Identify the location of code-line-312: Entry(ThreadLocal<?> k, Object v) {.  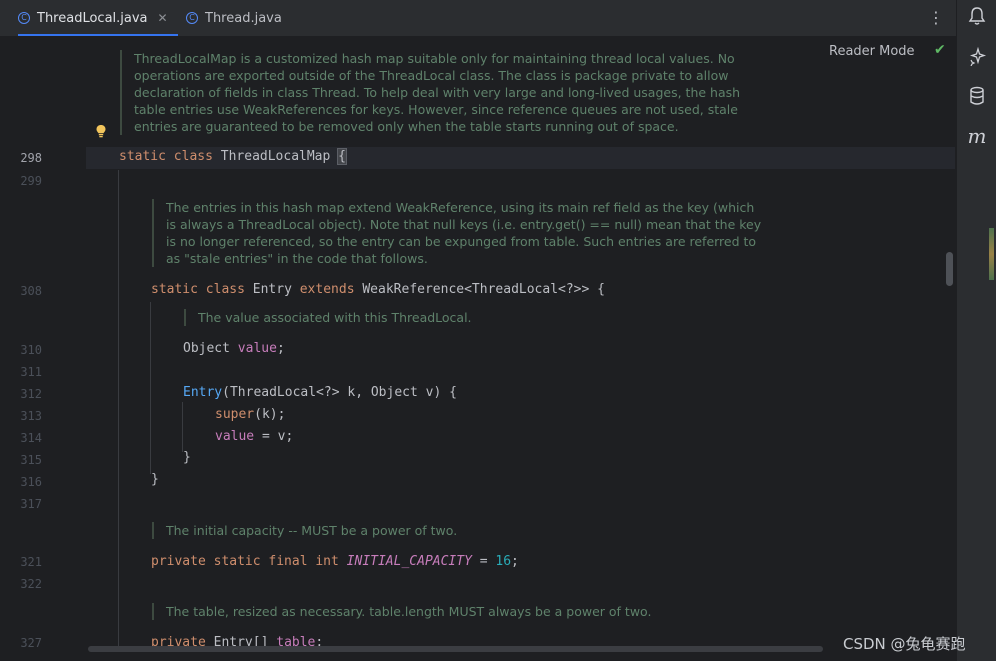
(320, 392).